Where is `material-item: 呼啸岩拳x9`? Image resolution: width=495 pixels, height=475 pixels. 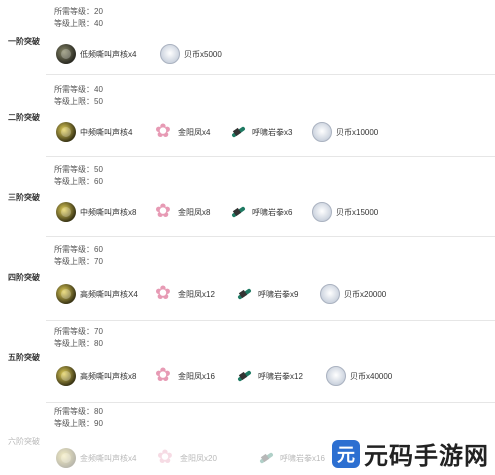 material-item: 呼啸岩拳x9 is located at coordinates (266, 294).